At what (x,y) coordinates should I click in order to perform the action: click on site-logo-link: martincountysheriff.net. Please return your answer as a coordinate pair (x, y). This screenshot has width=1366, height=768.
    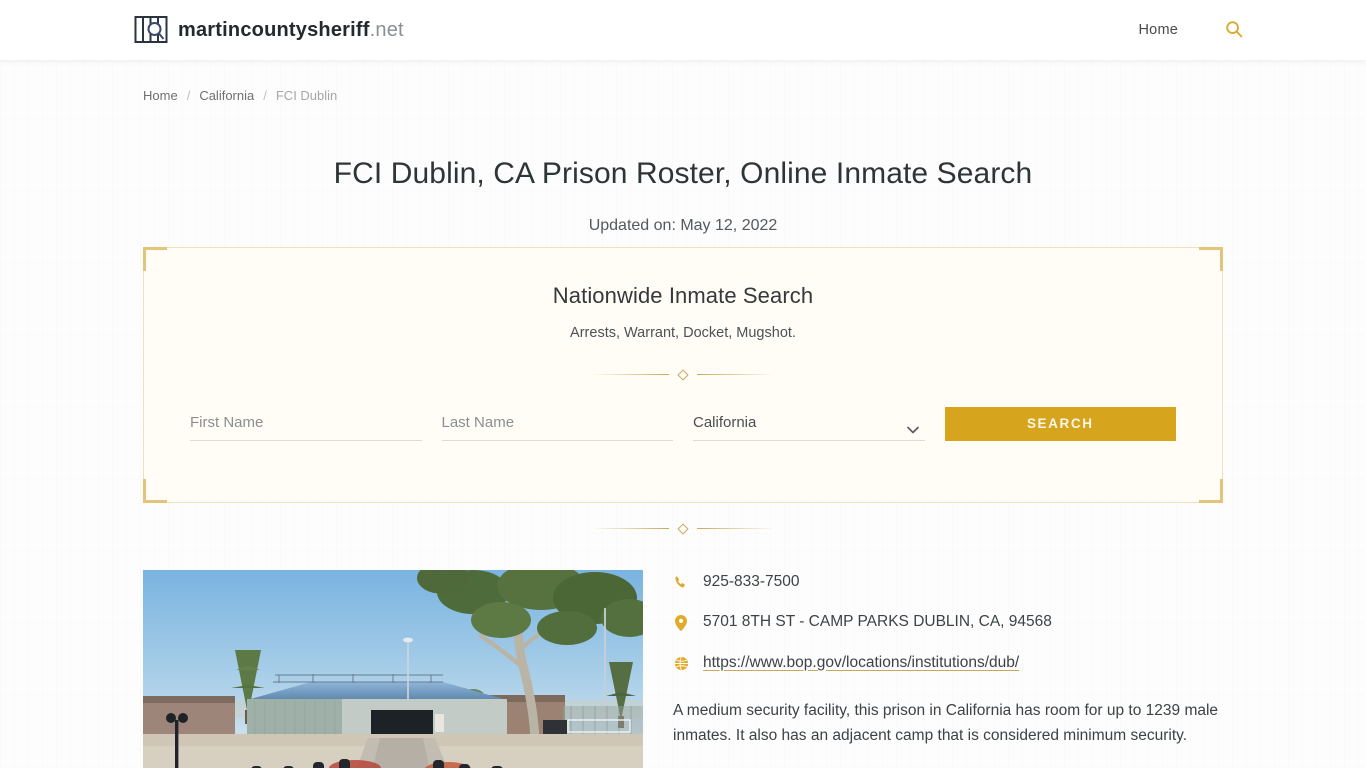
    Looking at the image, I should click on (269, 30).